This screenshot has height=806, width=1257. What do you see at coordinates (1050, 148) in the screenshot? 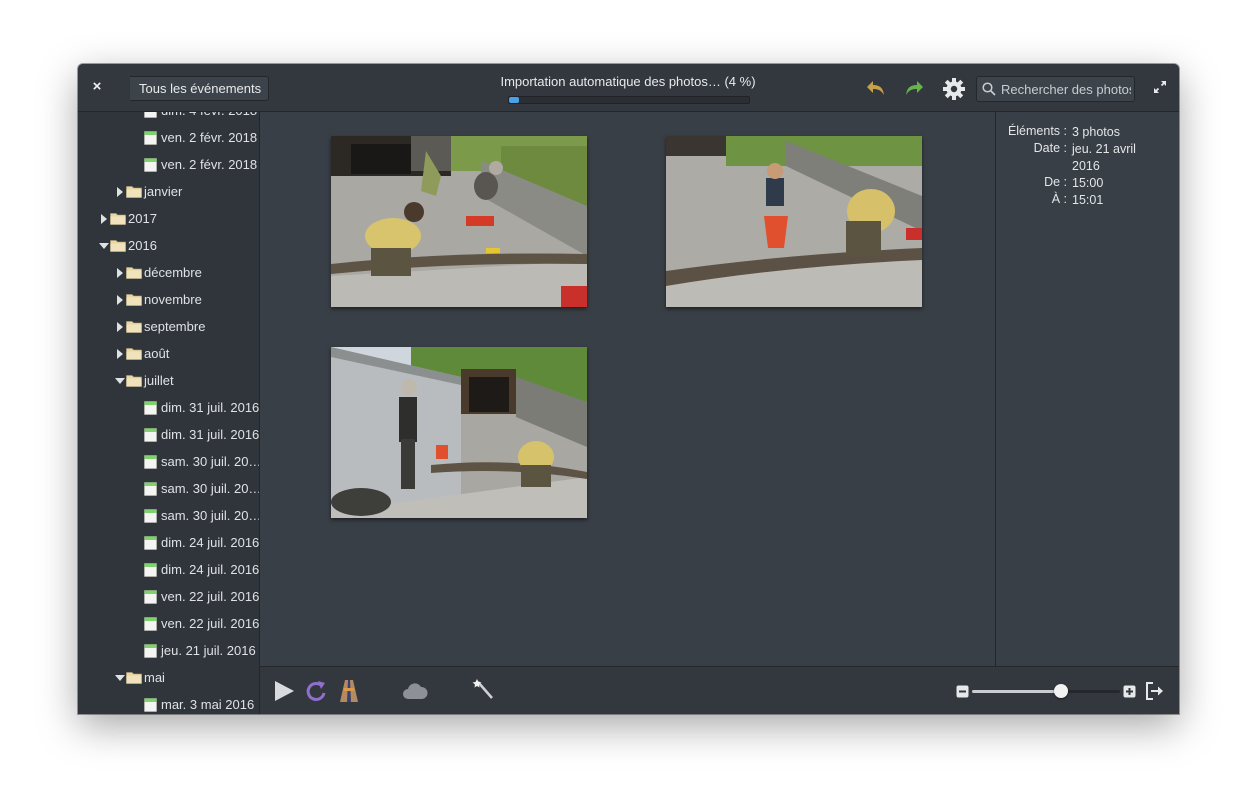
I see `info-date-label: Date :` at bounding box center [1050, 148].